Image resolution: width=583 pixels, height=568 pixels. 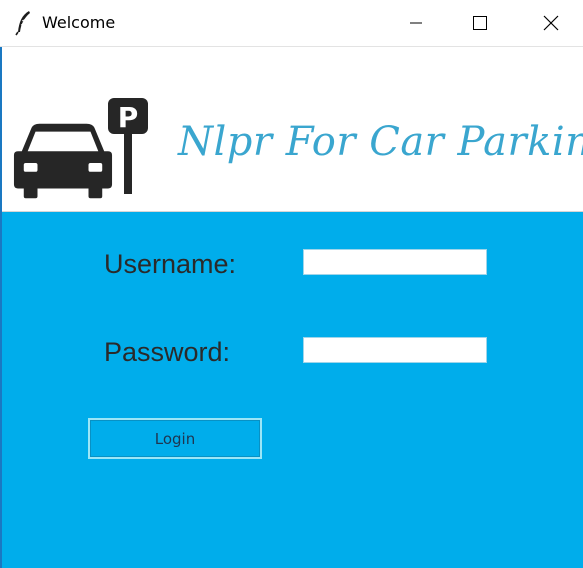 I want to click on username-label: Username:, so click(x=170, y=264).